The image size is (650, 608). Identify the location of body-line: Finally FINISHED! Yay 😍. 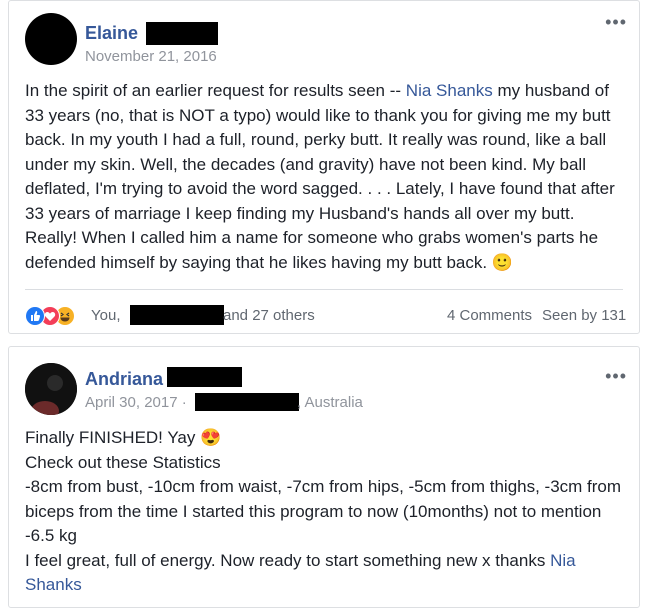
(325, 438).